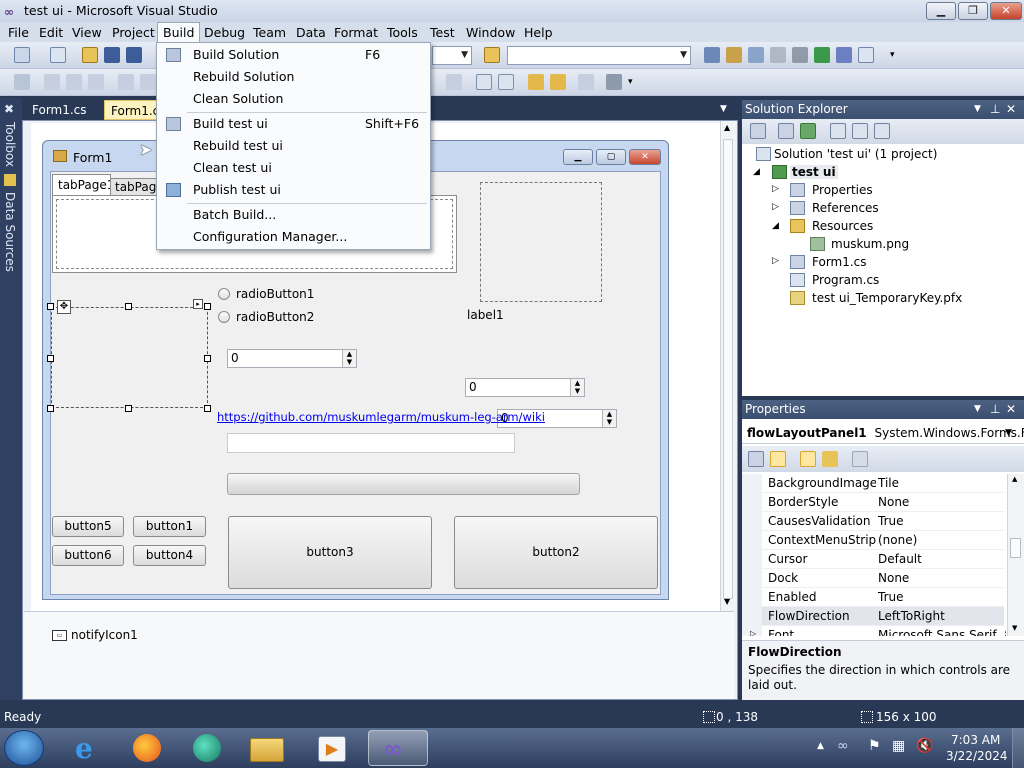 This screenshot has height=768, width=1024. What do you see at coordinates (942, 540) in the screenshot?
I see `property-value: (none)` at bounding box center [942, 540].